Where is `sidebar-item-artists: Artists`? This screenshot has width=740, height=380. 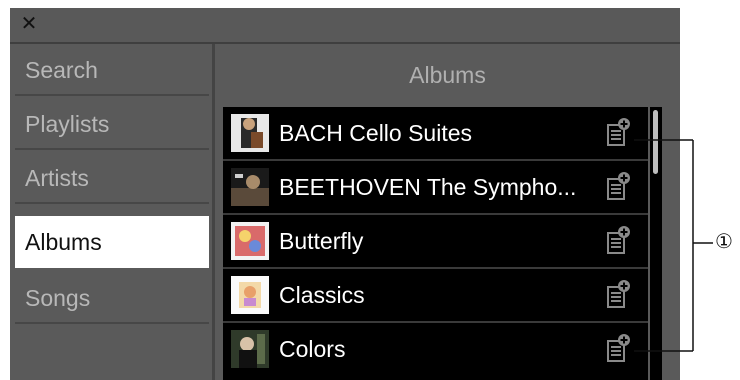
sidebar-item-artists: Artists is located at coordinates (112, 178).